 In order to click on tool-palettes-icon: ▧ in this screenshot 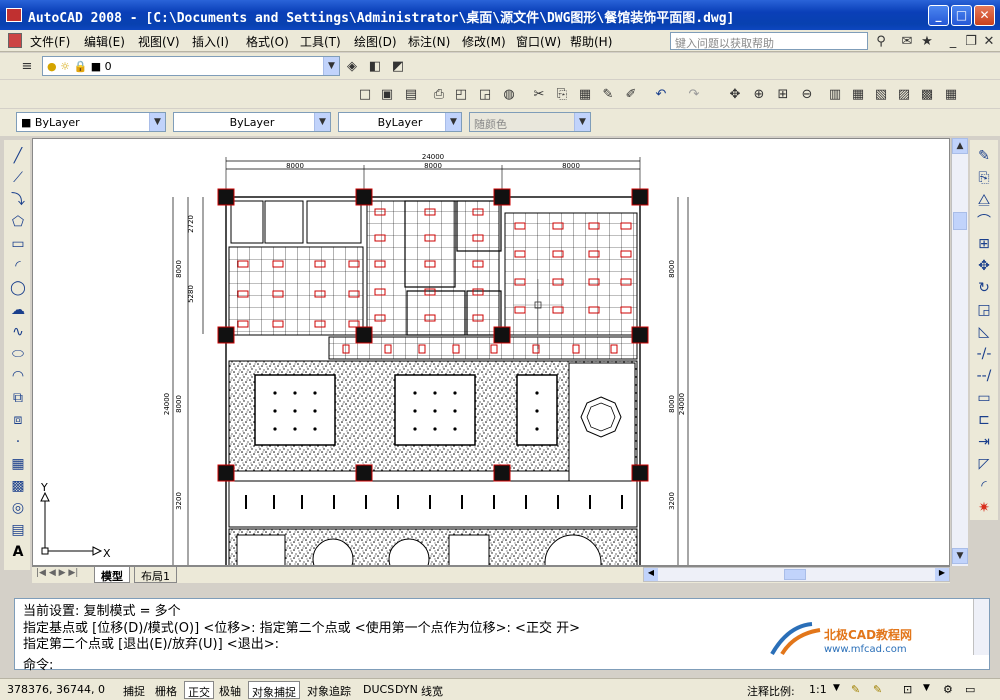, I will do `click(881, 94)`.